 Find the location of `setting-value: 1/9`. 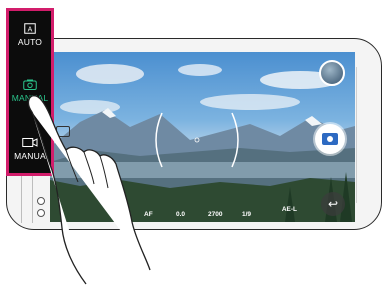

setting-value: 1/9 is located at coordinates (247, 214).